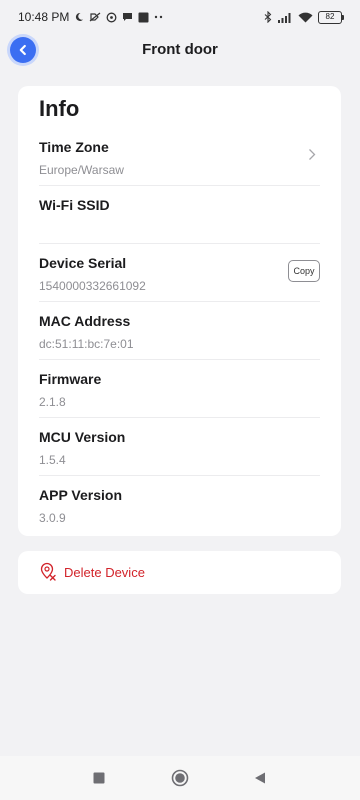 This screenshot has height=800, width=360. I want to click on home-circle-icon, so click(180, 778).